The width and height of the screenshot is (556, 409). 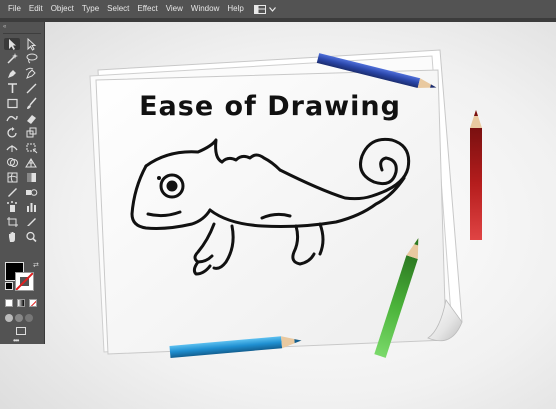 I want to click on scale-tool-icon, so click(x=31, y=132).